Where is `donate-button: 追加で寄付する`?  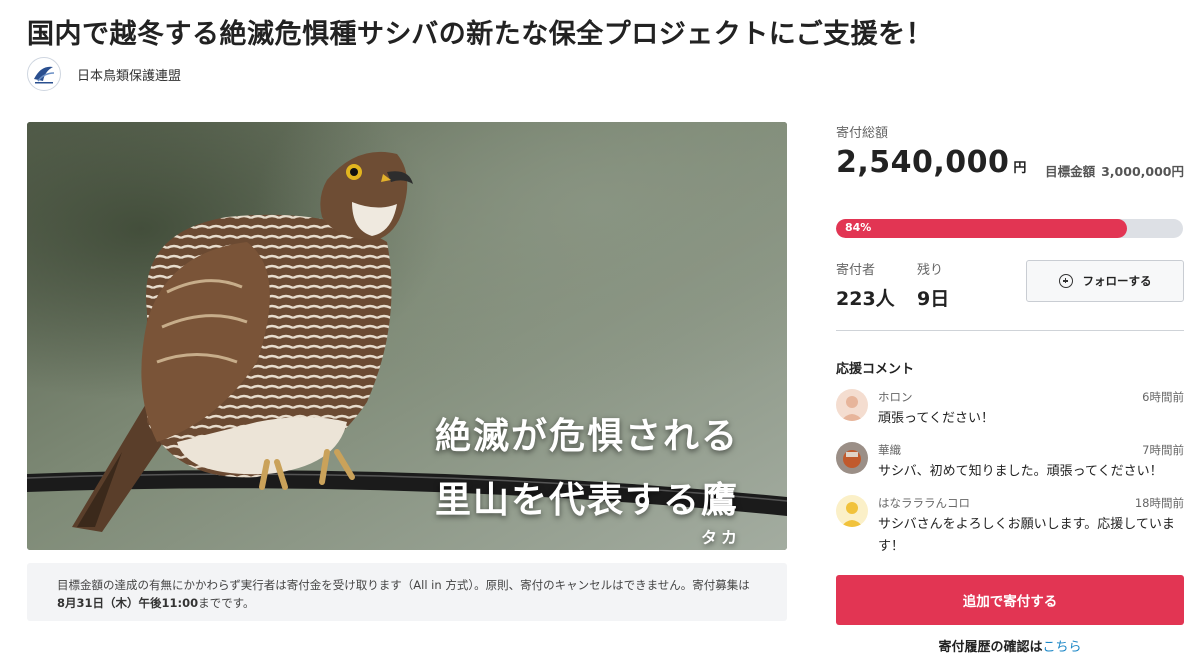
donate-button: 追加で寄付する is located at coordinates (1010, 600).